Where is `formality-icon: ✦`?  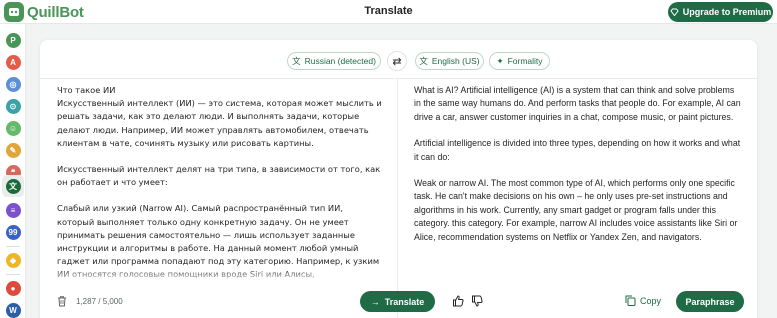
formality-icon: ✦ is located at coordinates (500, 60).